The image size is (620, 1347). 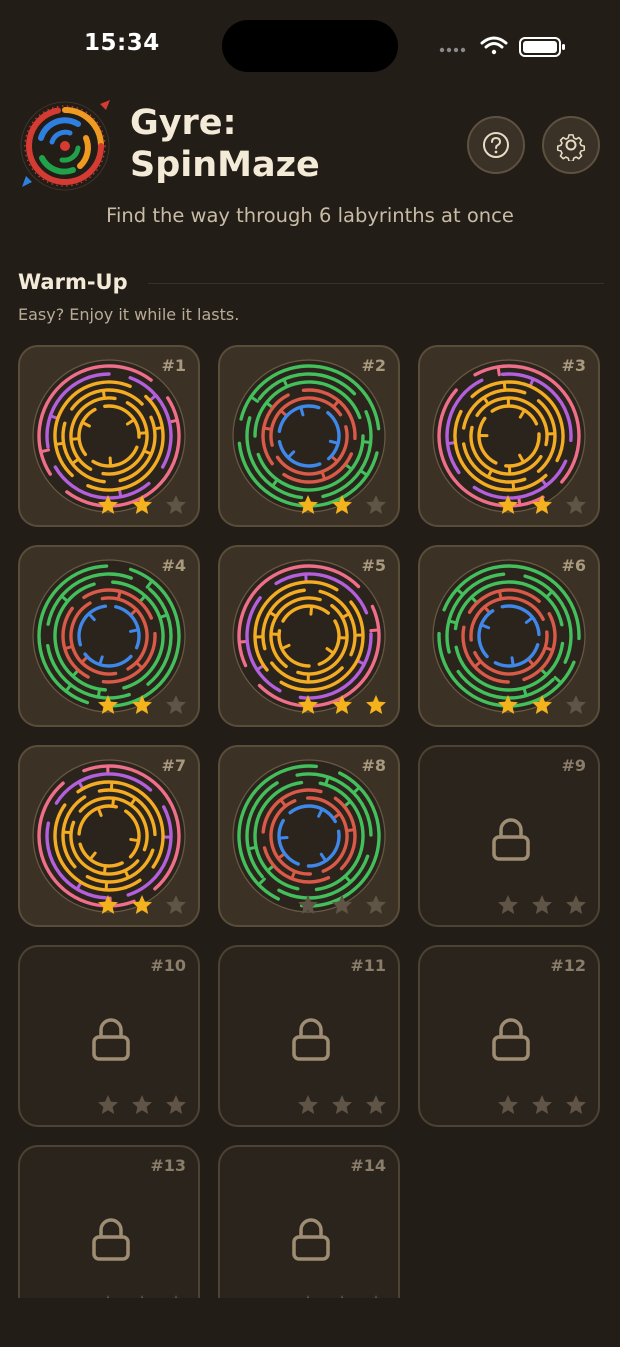 I want to click on level-number: #8, so click(x=373, y=765).